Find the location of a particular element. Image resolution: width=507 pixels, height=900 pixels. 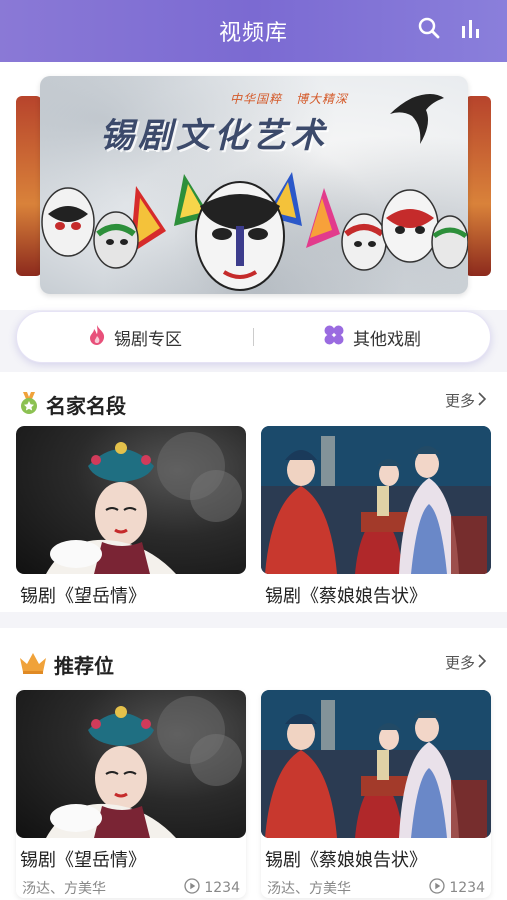

tab-xiju-zone-label: 锡剧专区 is located at coordinates (148, 339).